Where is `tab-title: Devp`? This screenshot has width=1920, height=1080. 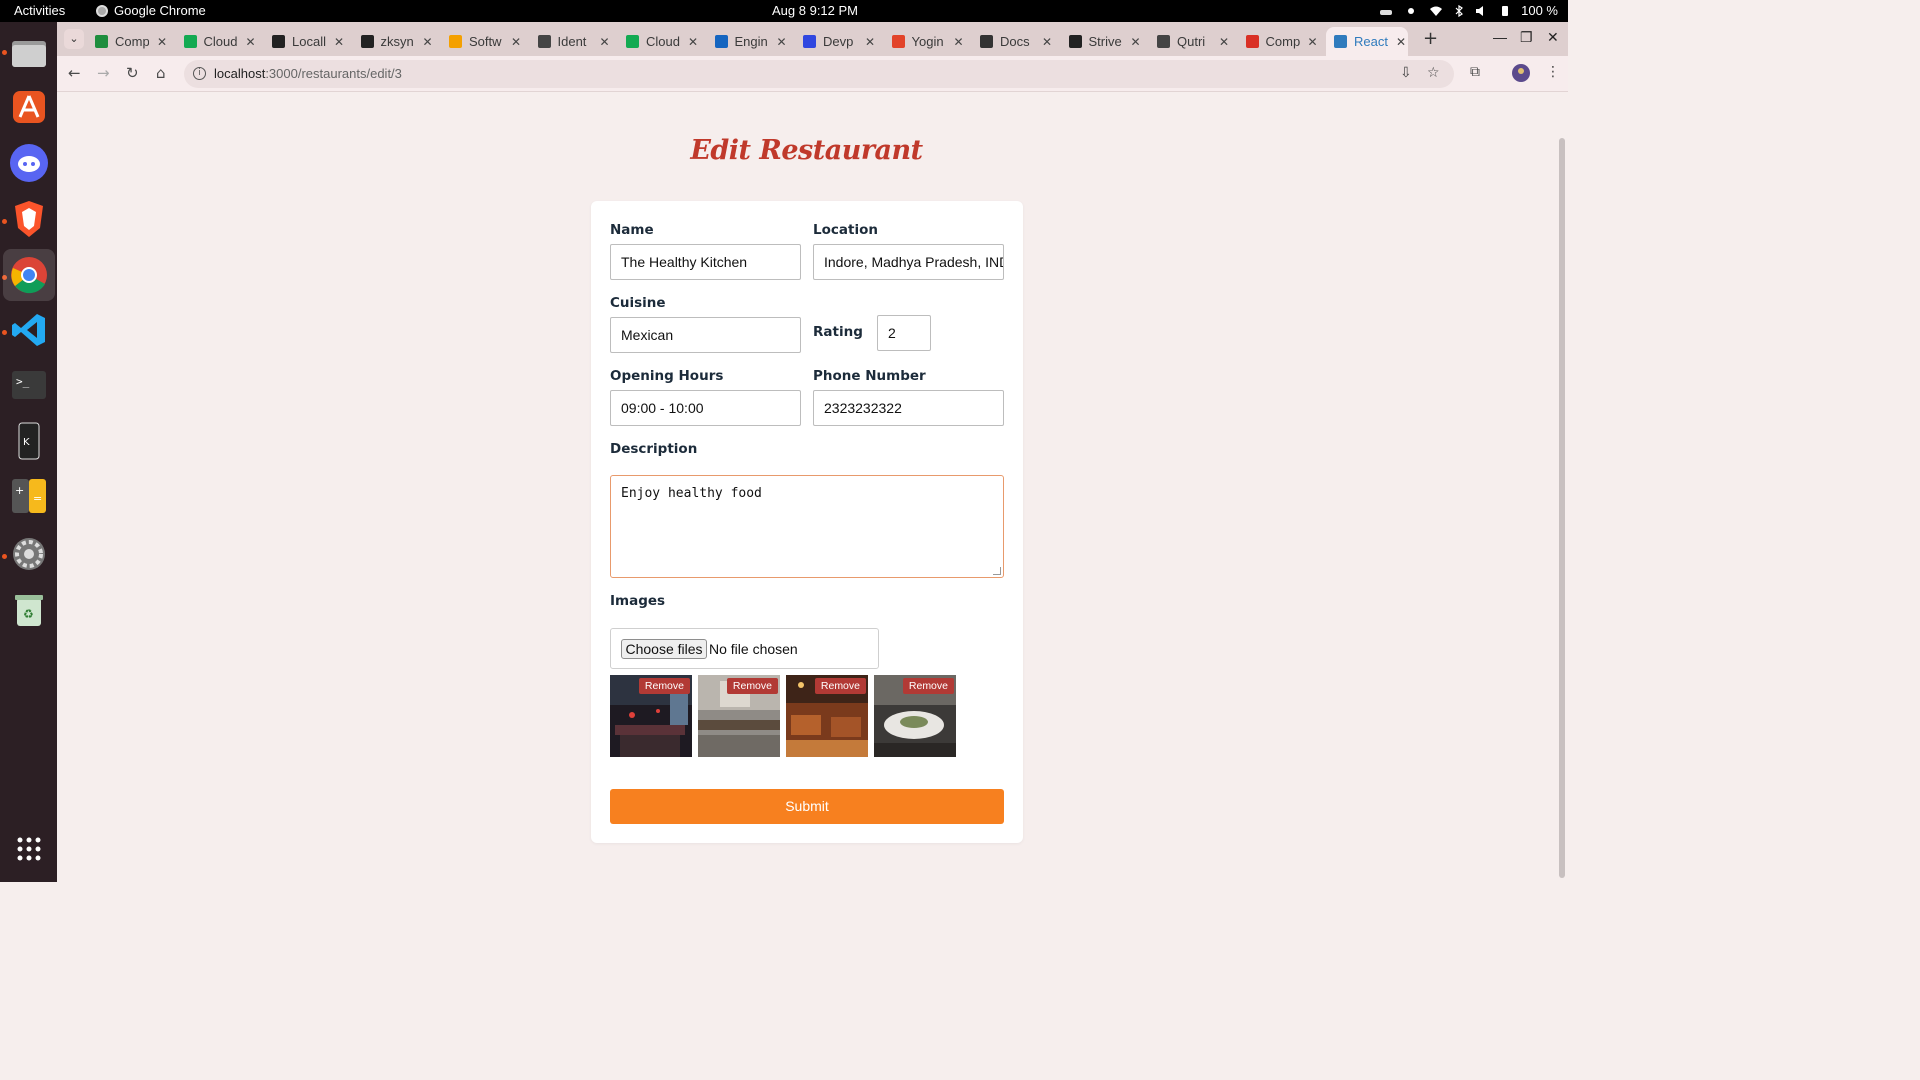
tab-title: Devp is located at coordinates (838, 41).